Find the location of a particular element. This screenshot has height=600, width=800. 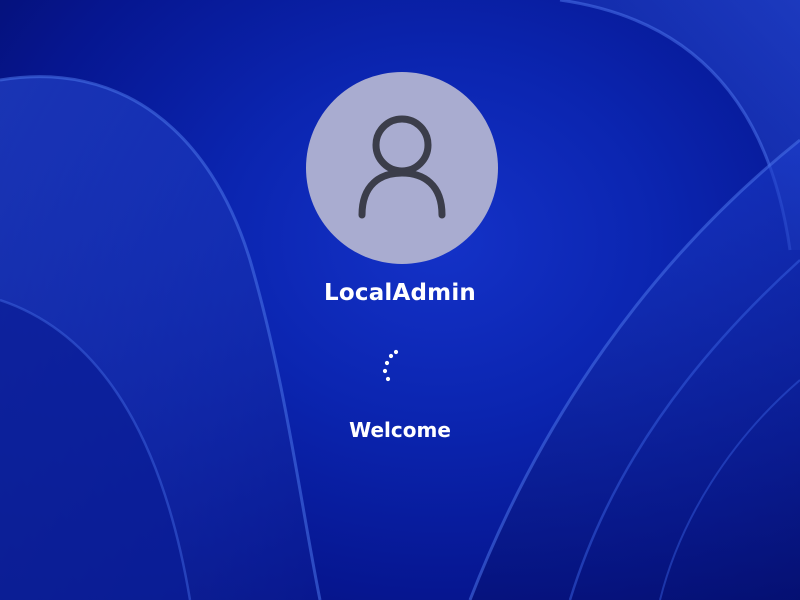

user-avatar is located at coordinates (402, 168).